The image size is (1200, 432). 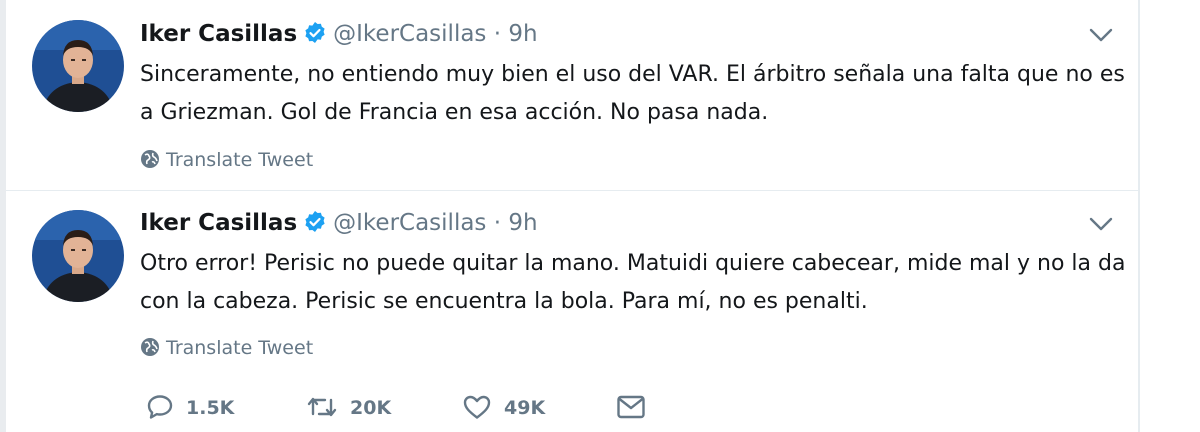 I want to click on reply-count: 1.5K, so click(x=210, y=408).